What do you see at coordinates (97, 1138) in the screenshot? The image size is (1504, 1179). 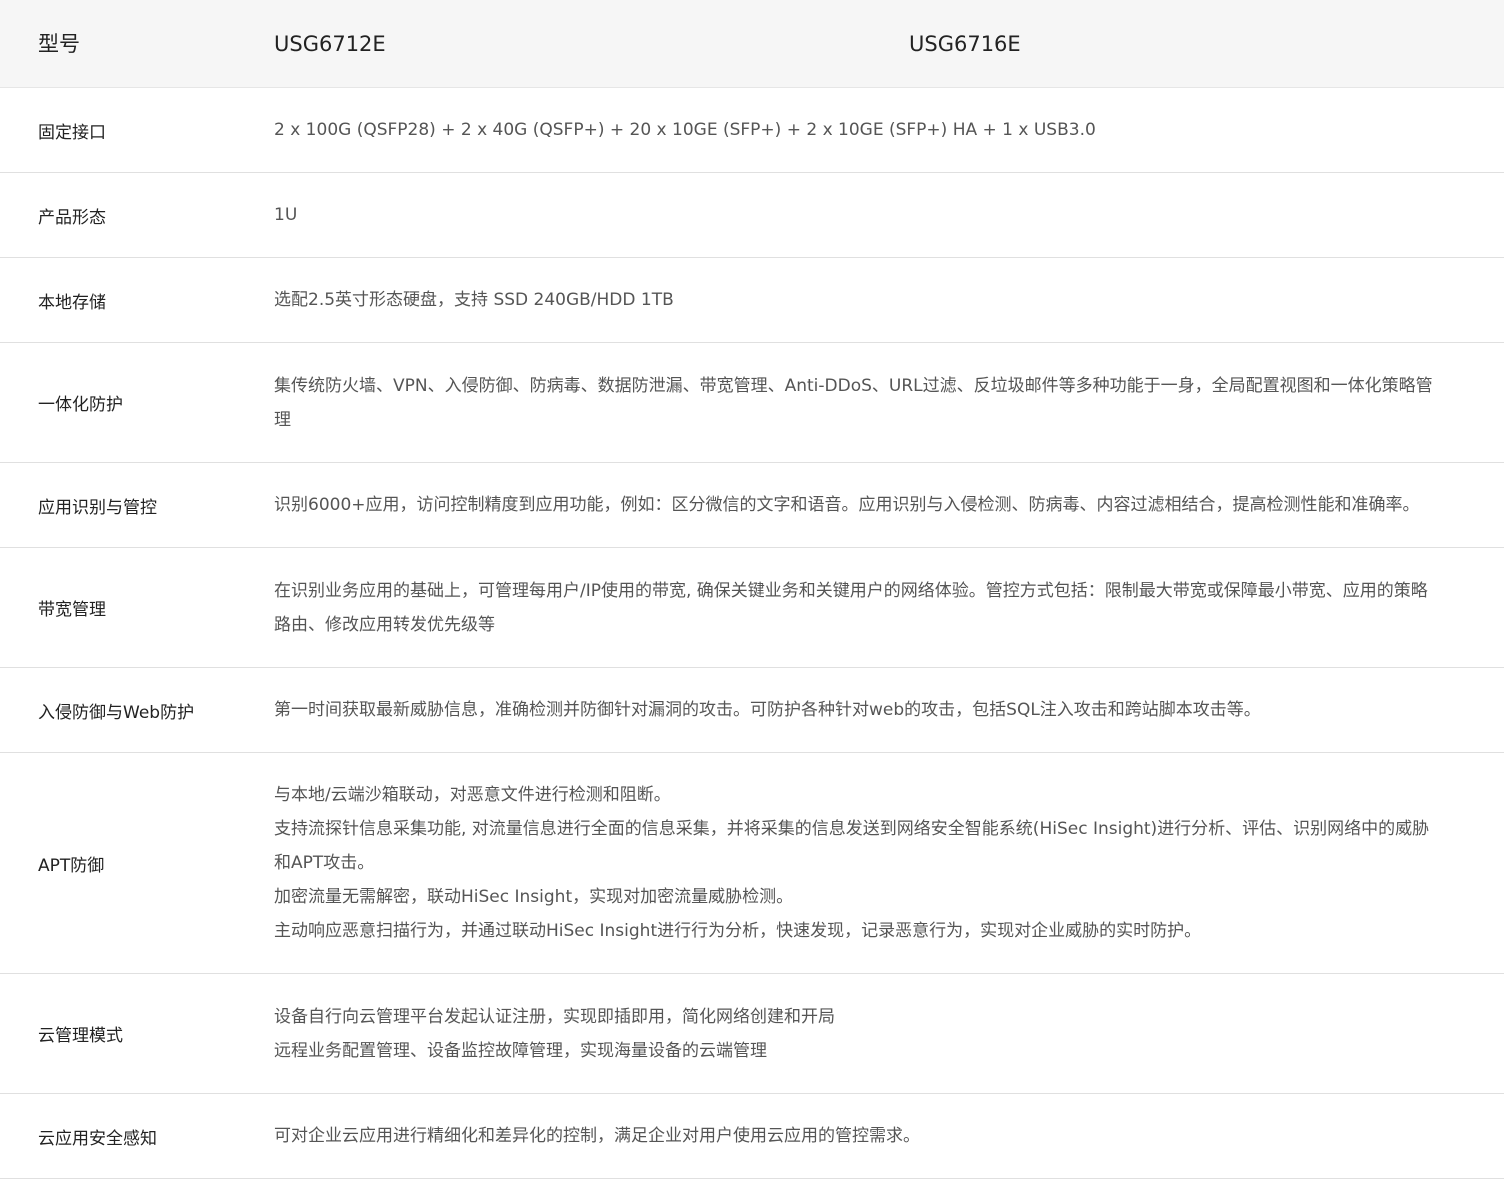 I see `row-label: 云应用安全感知` at bounding box center [97, 1138].